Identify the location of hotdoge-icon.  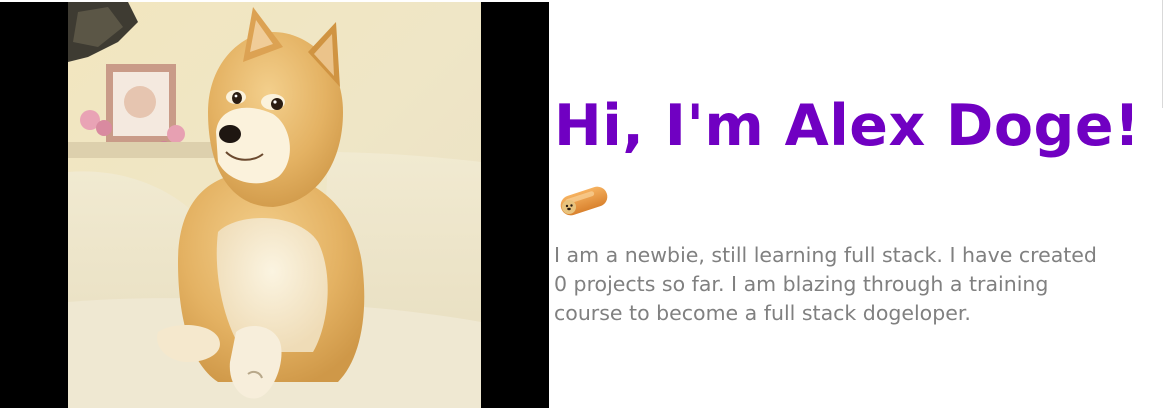
(584, 201).